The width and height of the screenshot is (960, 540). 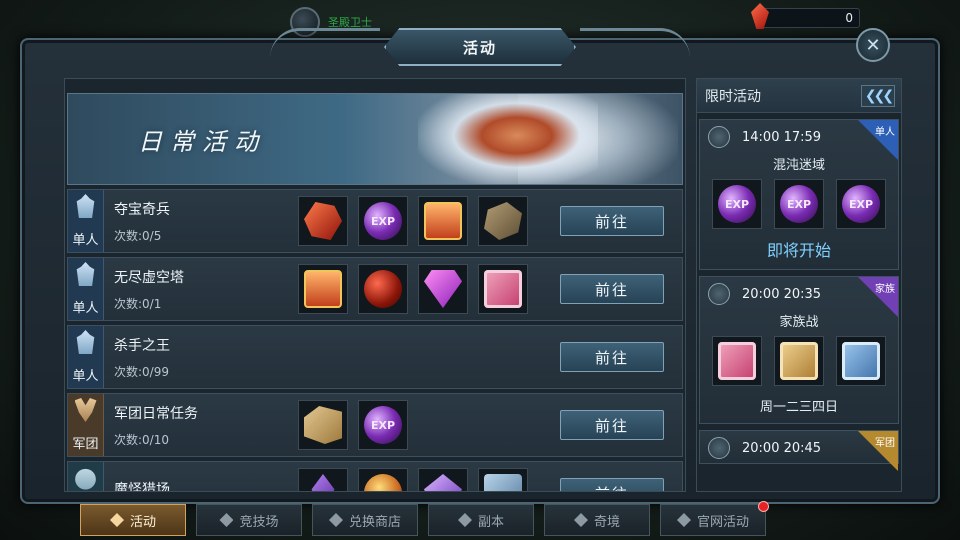 I want to click on currency-display: 0, so click(x=805, y=16).